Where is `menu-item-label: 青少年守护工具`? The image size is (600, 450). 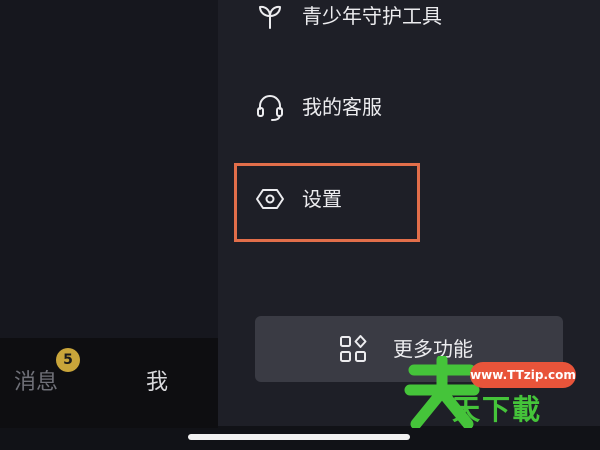 menu-item-label: 青少年守护工具 is located at coordinates (372, 16).